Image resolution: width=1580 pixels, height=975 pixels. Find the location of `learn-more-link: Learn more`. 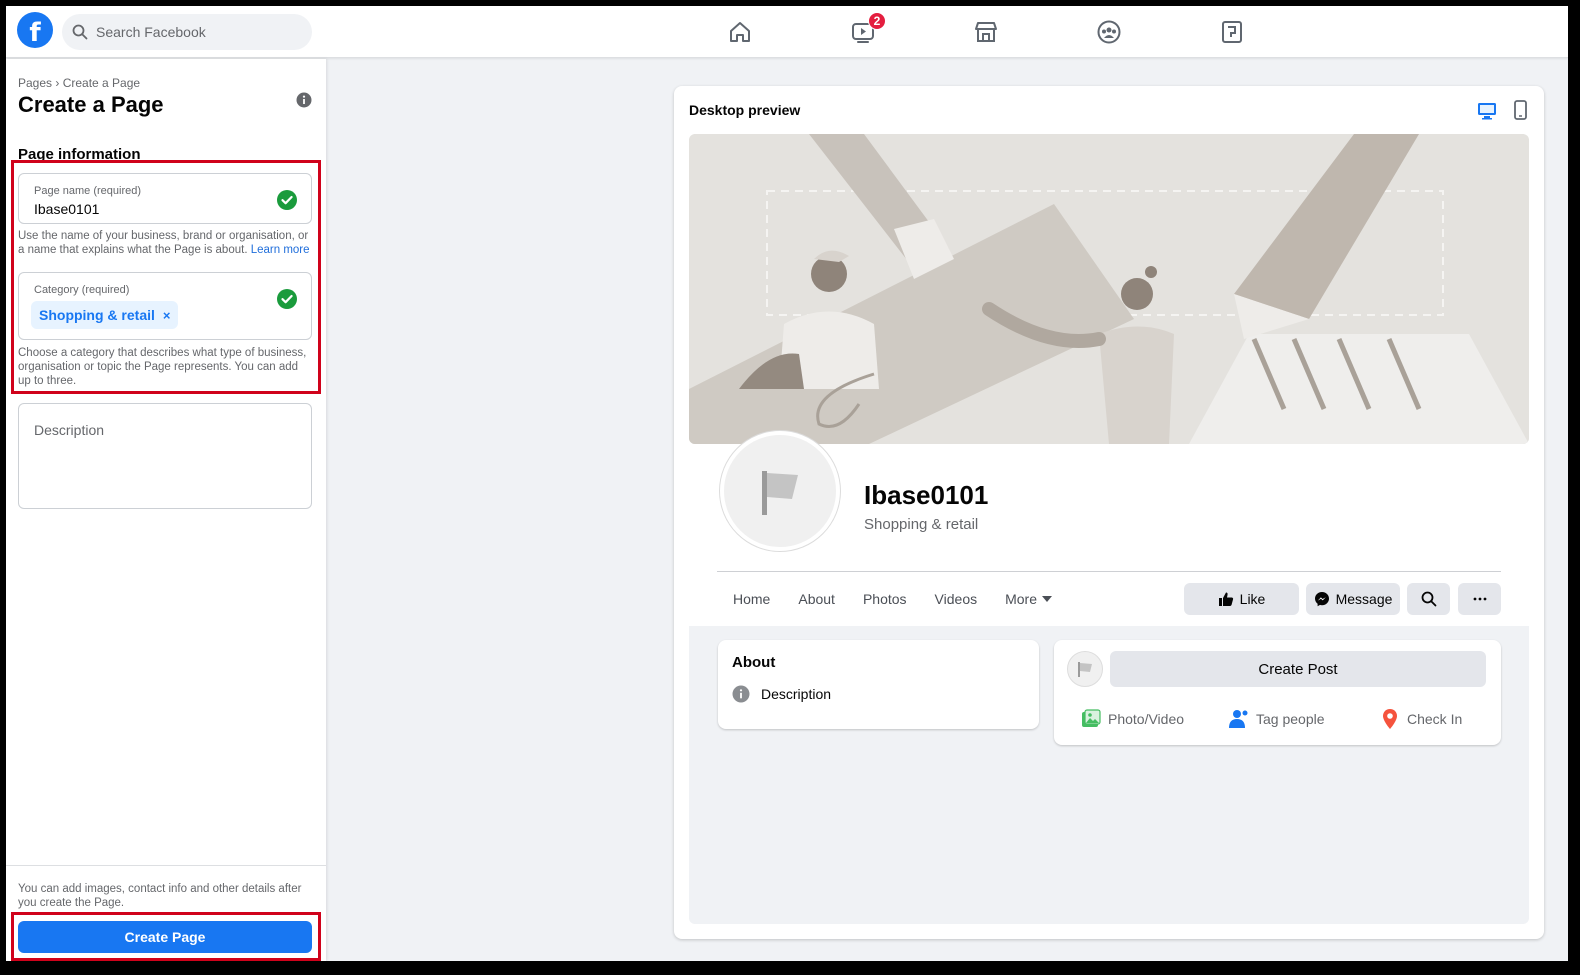

learn-more-link: Learn more is located at coordinates (280, 250).